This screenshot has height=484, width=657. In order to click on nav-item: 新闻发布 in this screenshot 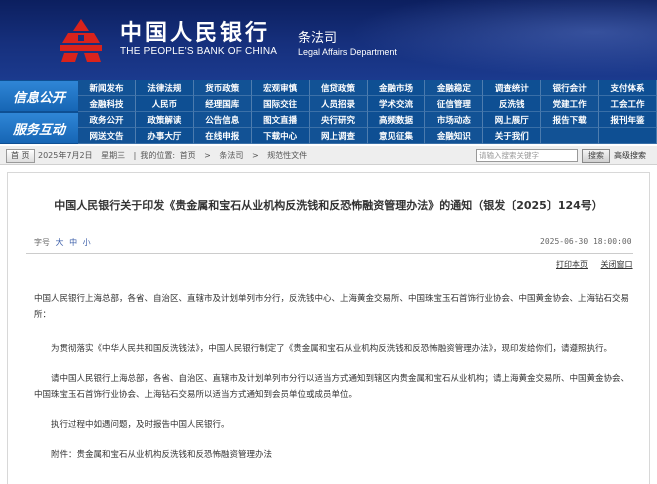, I will do `click(107, 88)`.